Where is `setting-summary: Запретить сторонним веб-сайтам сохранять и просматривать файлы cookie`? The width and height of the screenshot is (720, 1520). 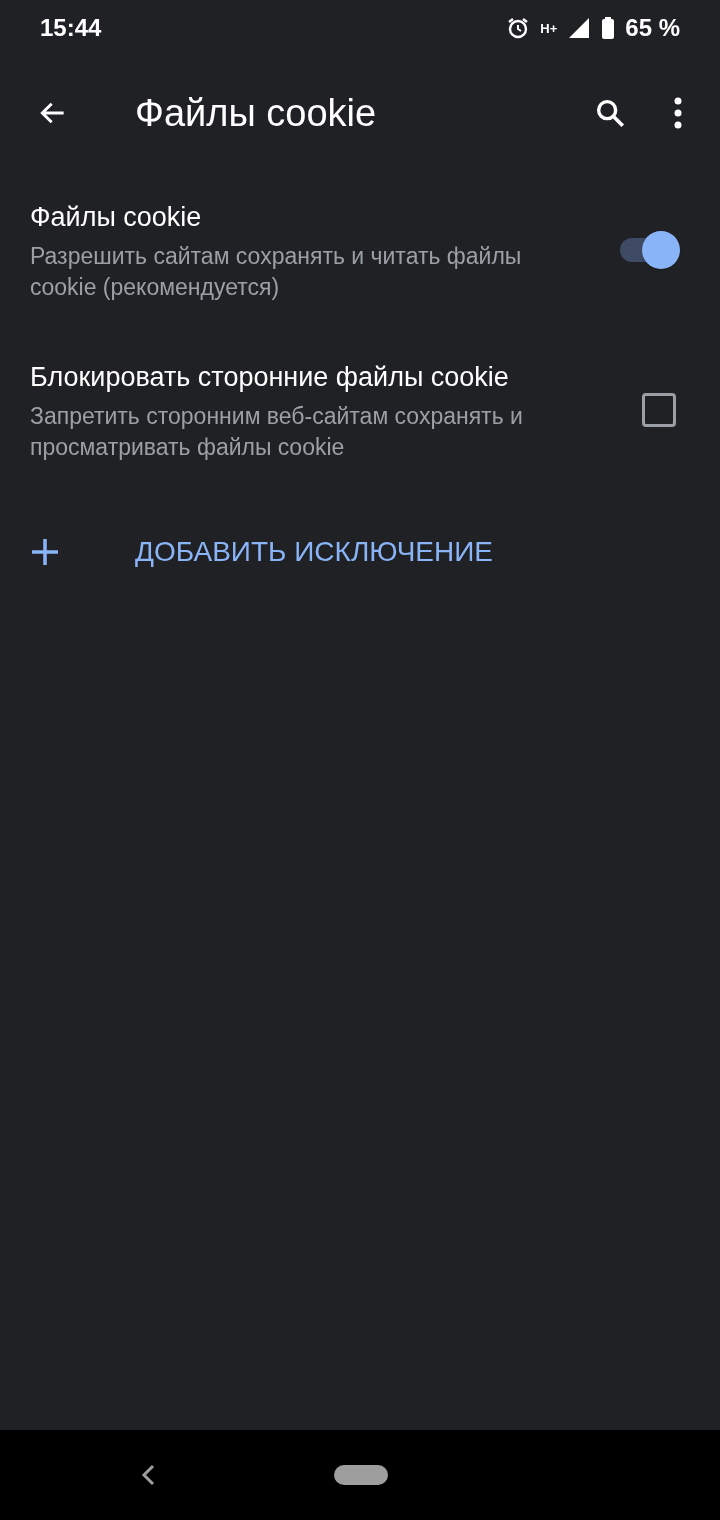 setting-summary: Запретить сторонним веб-сайтам сохранять и просматривать файлы cookie is located at coordinates (277, 432).